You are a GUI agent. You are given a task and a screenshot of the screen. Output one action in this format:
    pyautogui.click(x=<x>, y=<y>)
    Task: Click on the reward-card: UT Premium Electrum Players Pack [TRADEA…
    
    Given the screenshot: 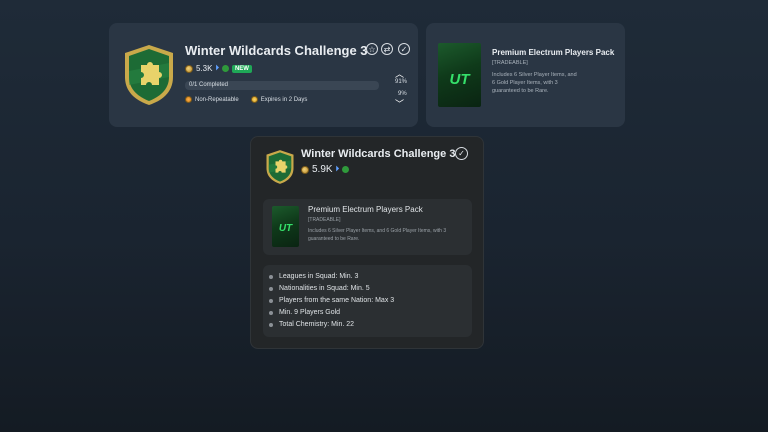 What is the action you would take?
    pyautogui.click(x=525, y=75)
    